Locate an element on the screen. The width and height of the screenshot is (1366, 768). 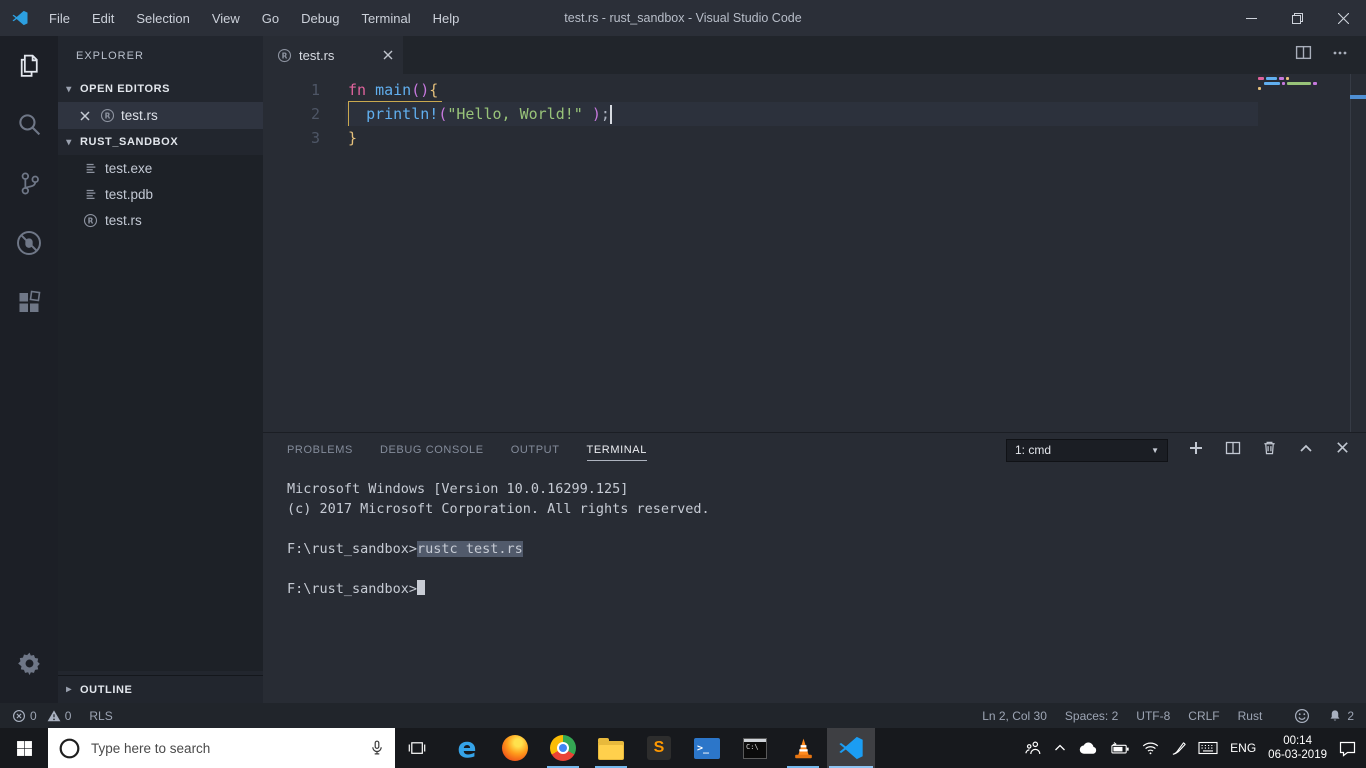
source-control-git-branch-icon is located at coordinates (29, 183).